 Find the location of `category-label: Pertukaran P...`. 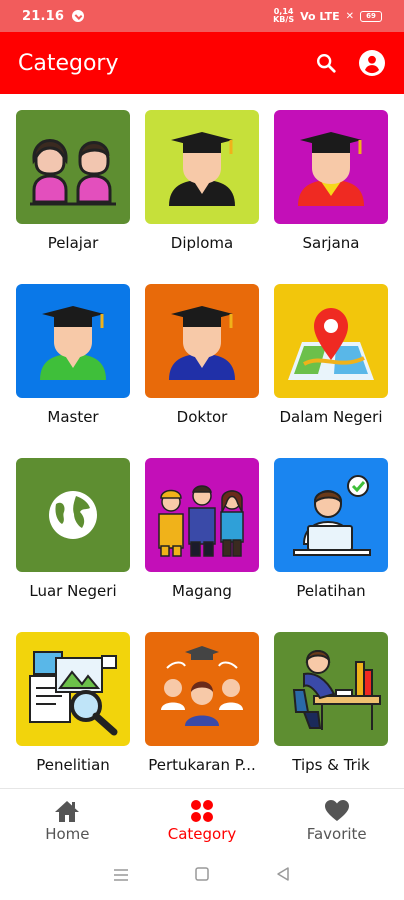

category-label: Pertukaran P... is located at coordinates (202, 765).